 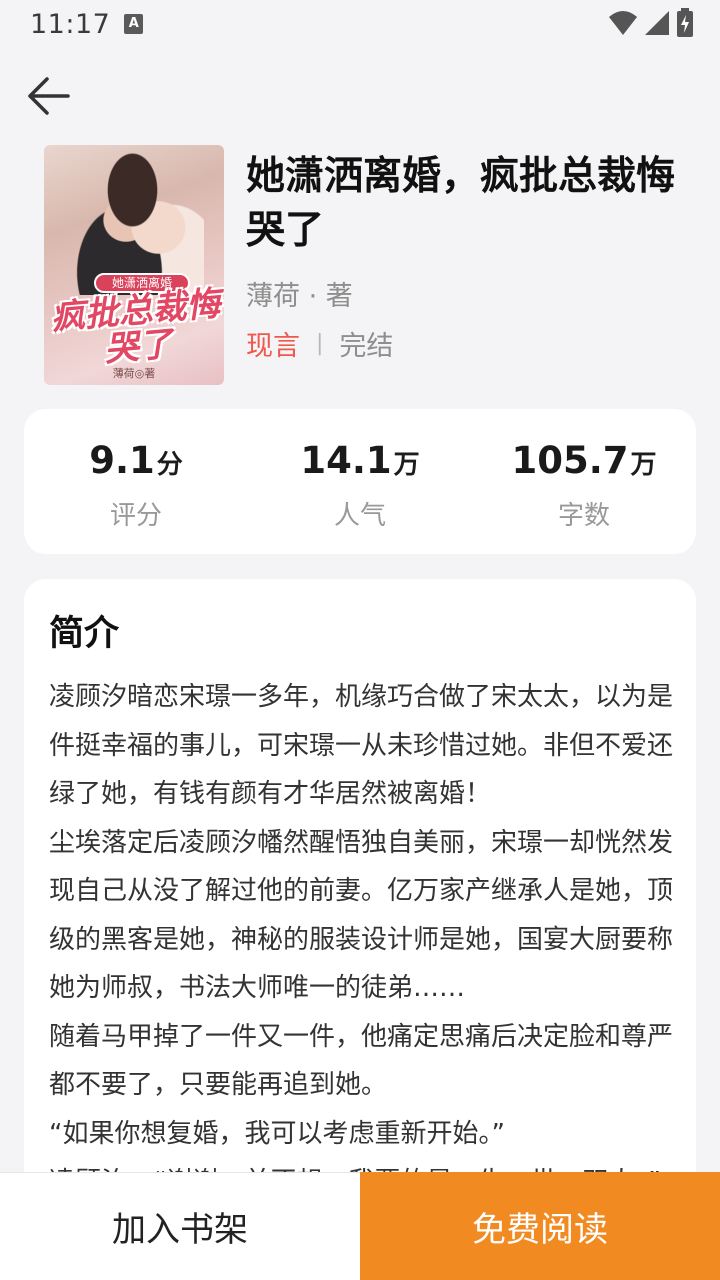 What do you see at coordinates (623, 23) in the screenshot?
I see `wifi-icon` at bounding box center [623, 23].